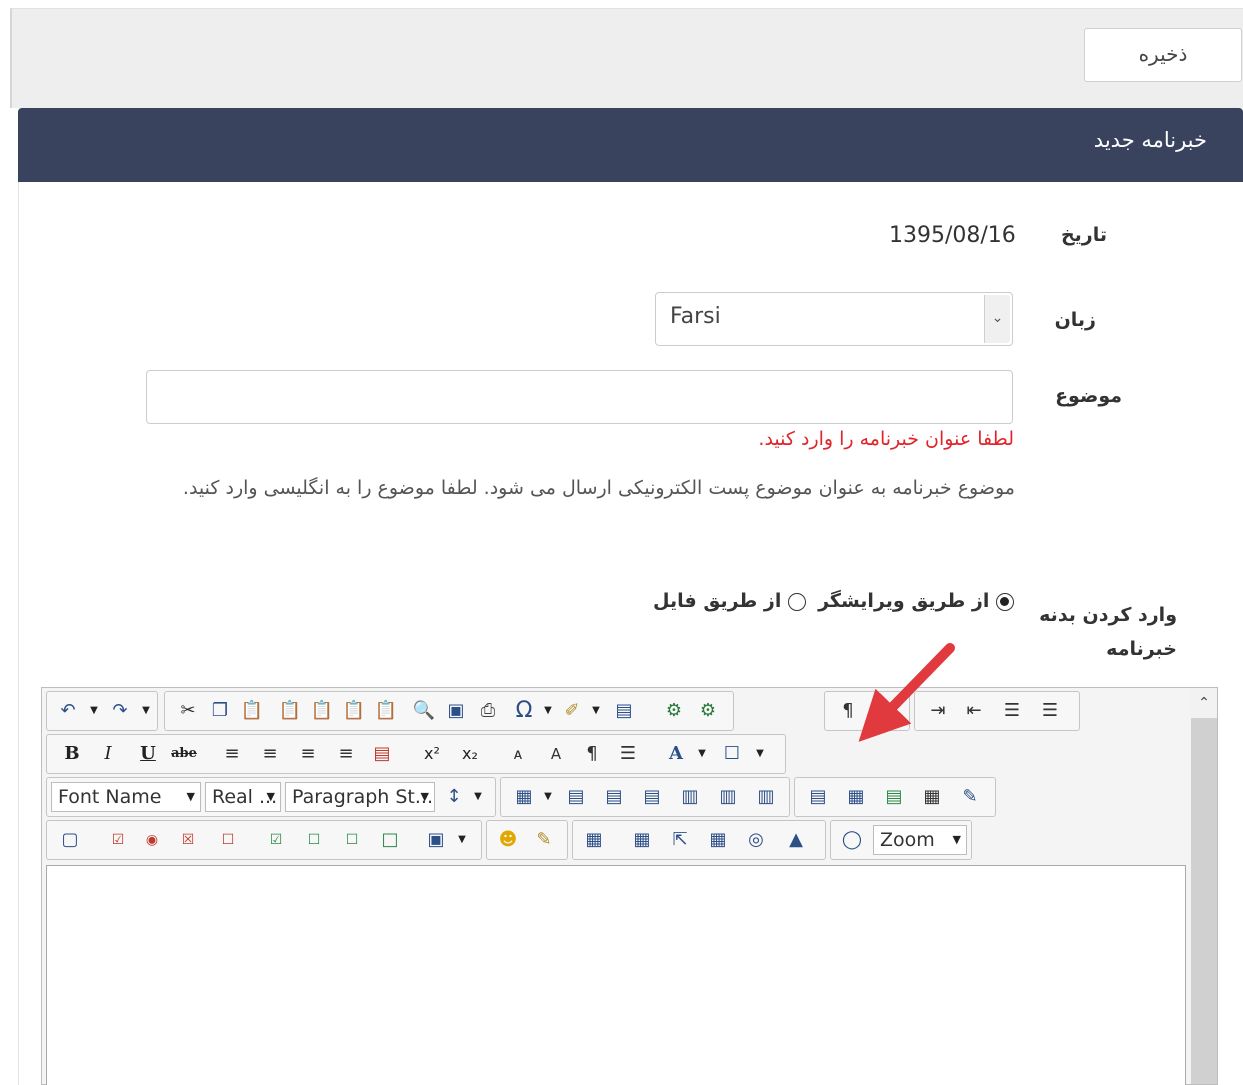  What do you see at coordinates (576, 797) in the screenshot?
I see `insert-row-above-icon: ▤` at bounding box center [576, 797].